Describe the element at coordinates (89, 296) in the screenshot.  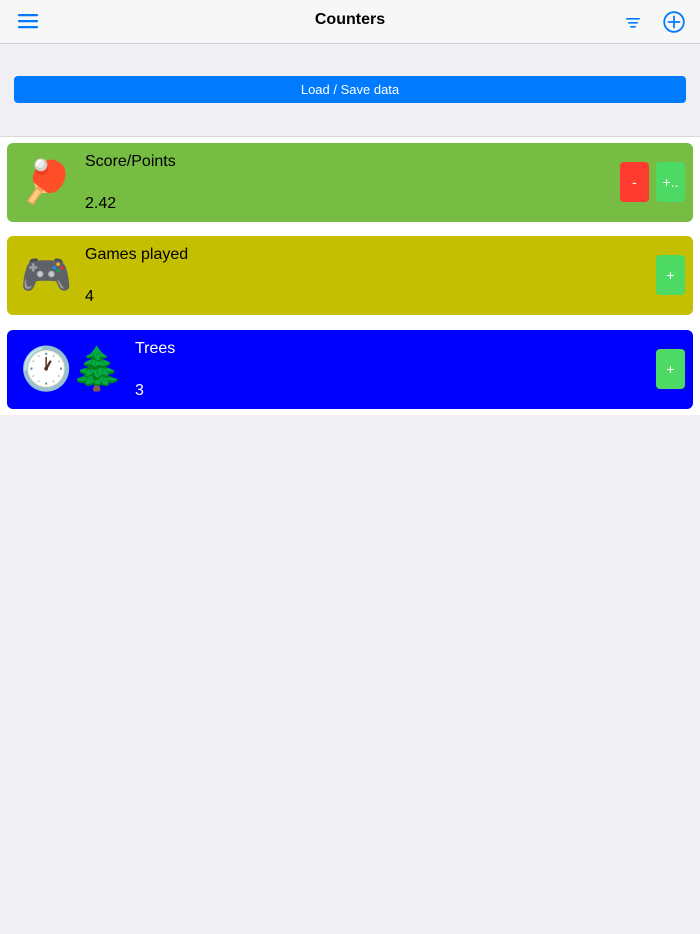
I see `counter-value: 4` at that location.